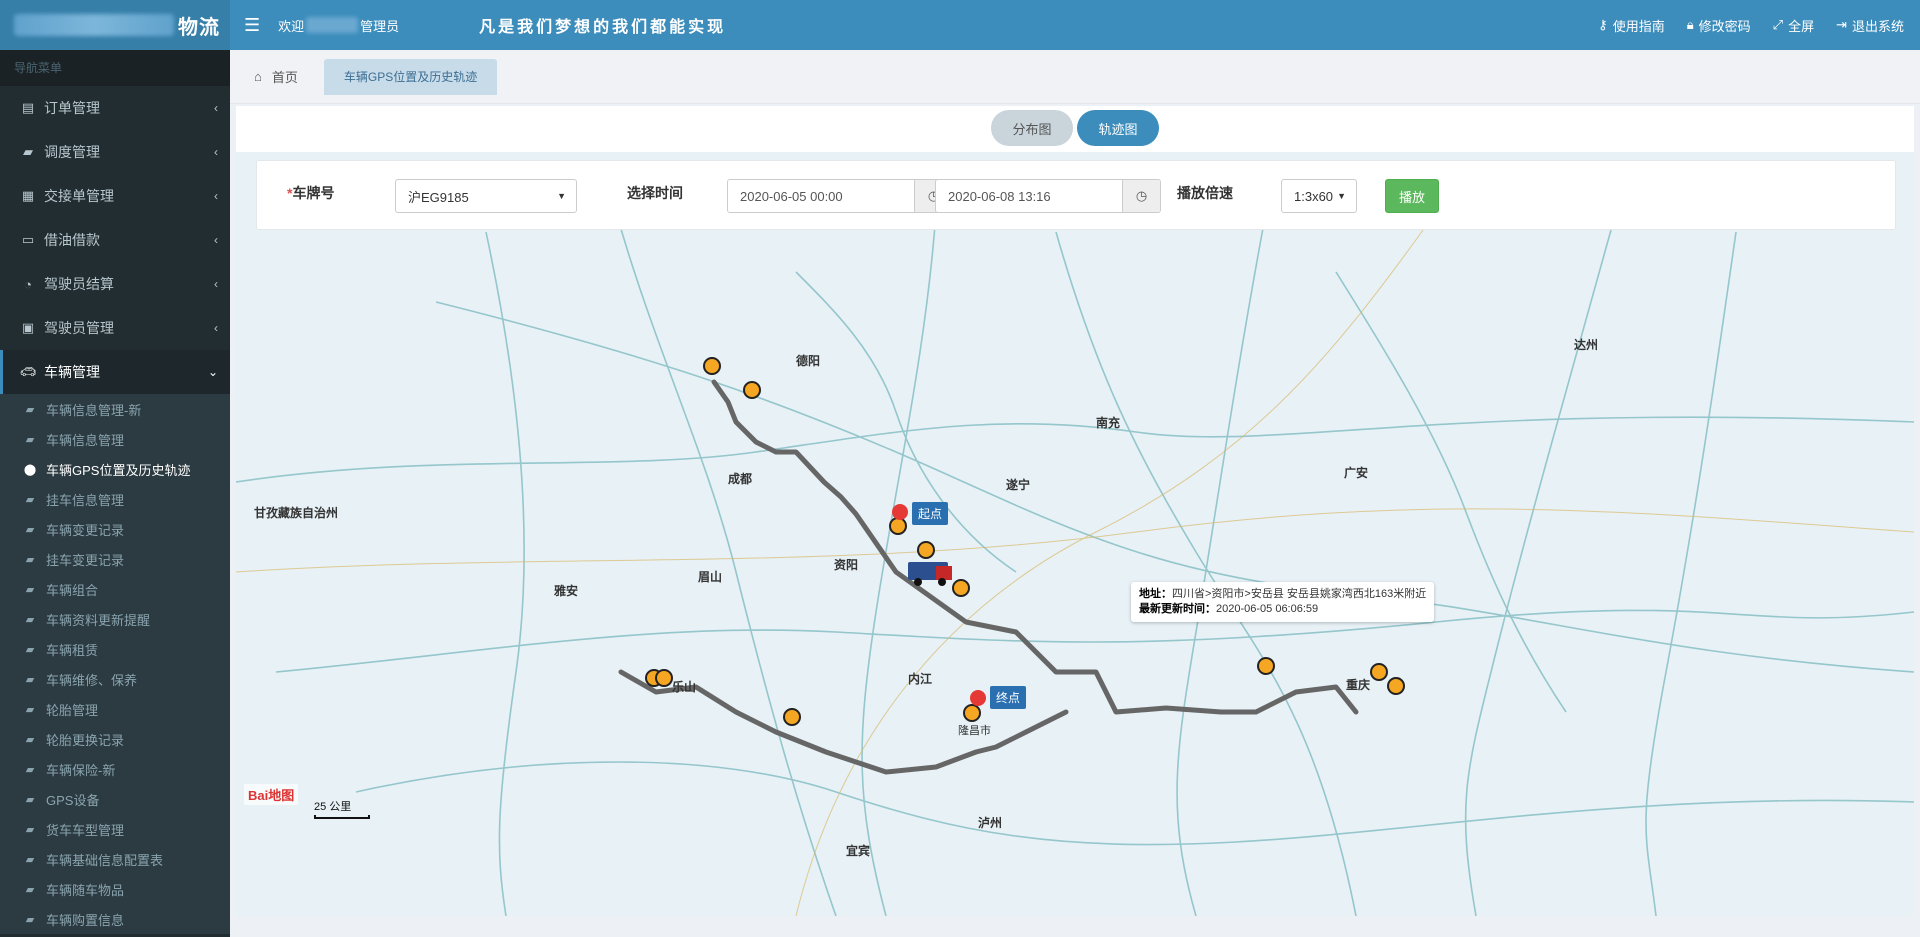 The width and height of the screenshot is (1920, 937). I want to click on sidebar-subitem: ⬤ 车辆GPS位置及历史轨迹, so click(115, 469).